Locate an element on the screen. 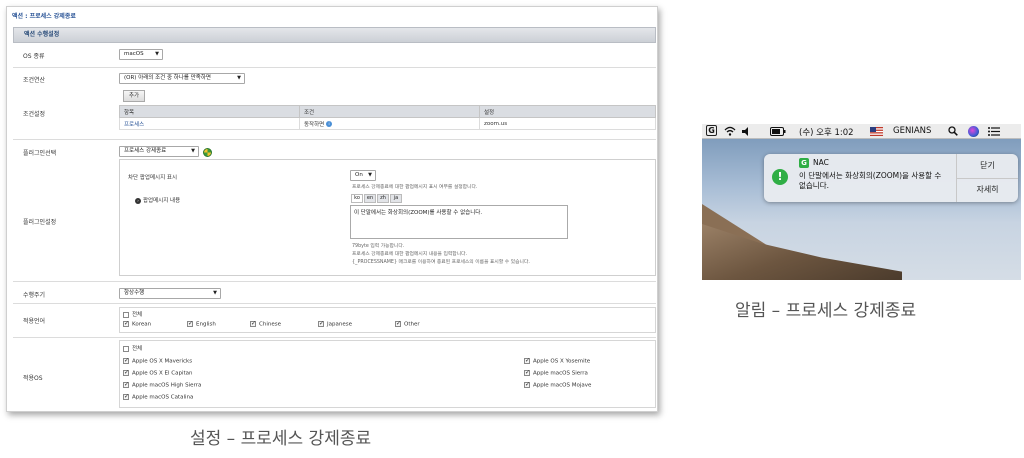 This screenshot has width=1024, height=458. checkbox-label: Apple OS X Mavericks is located at coordinates (162, 361).